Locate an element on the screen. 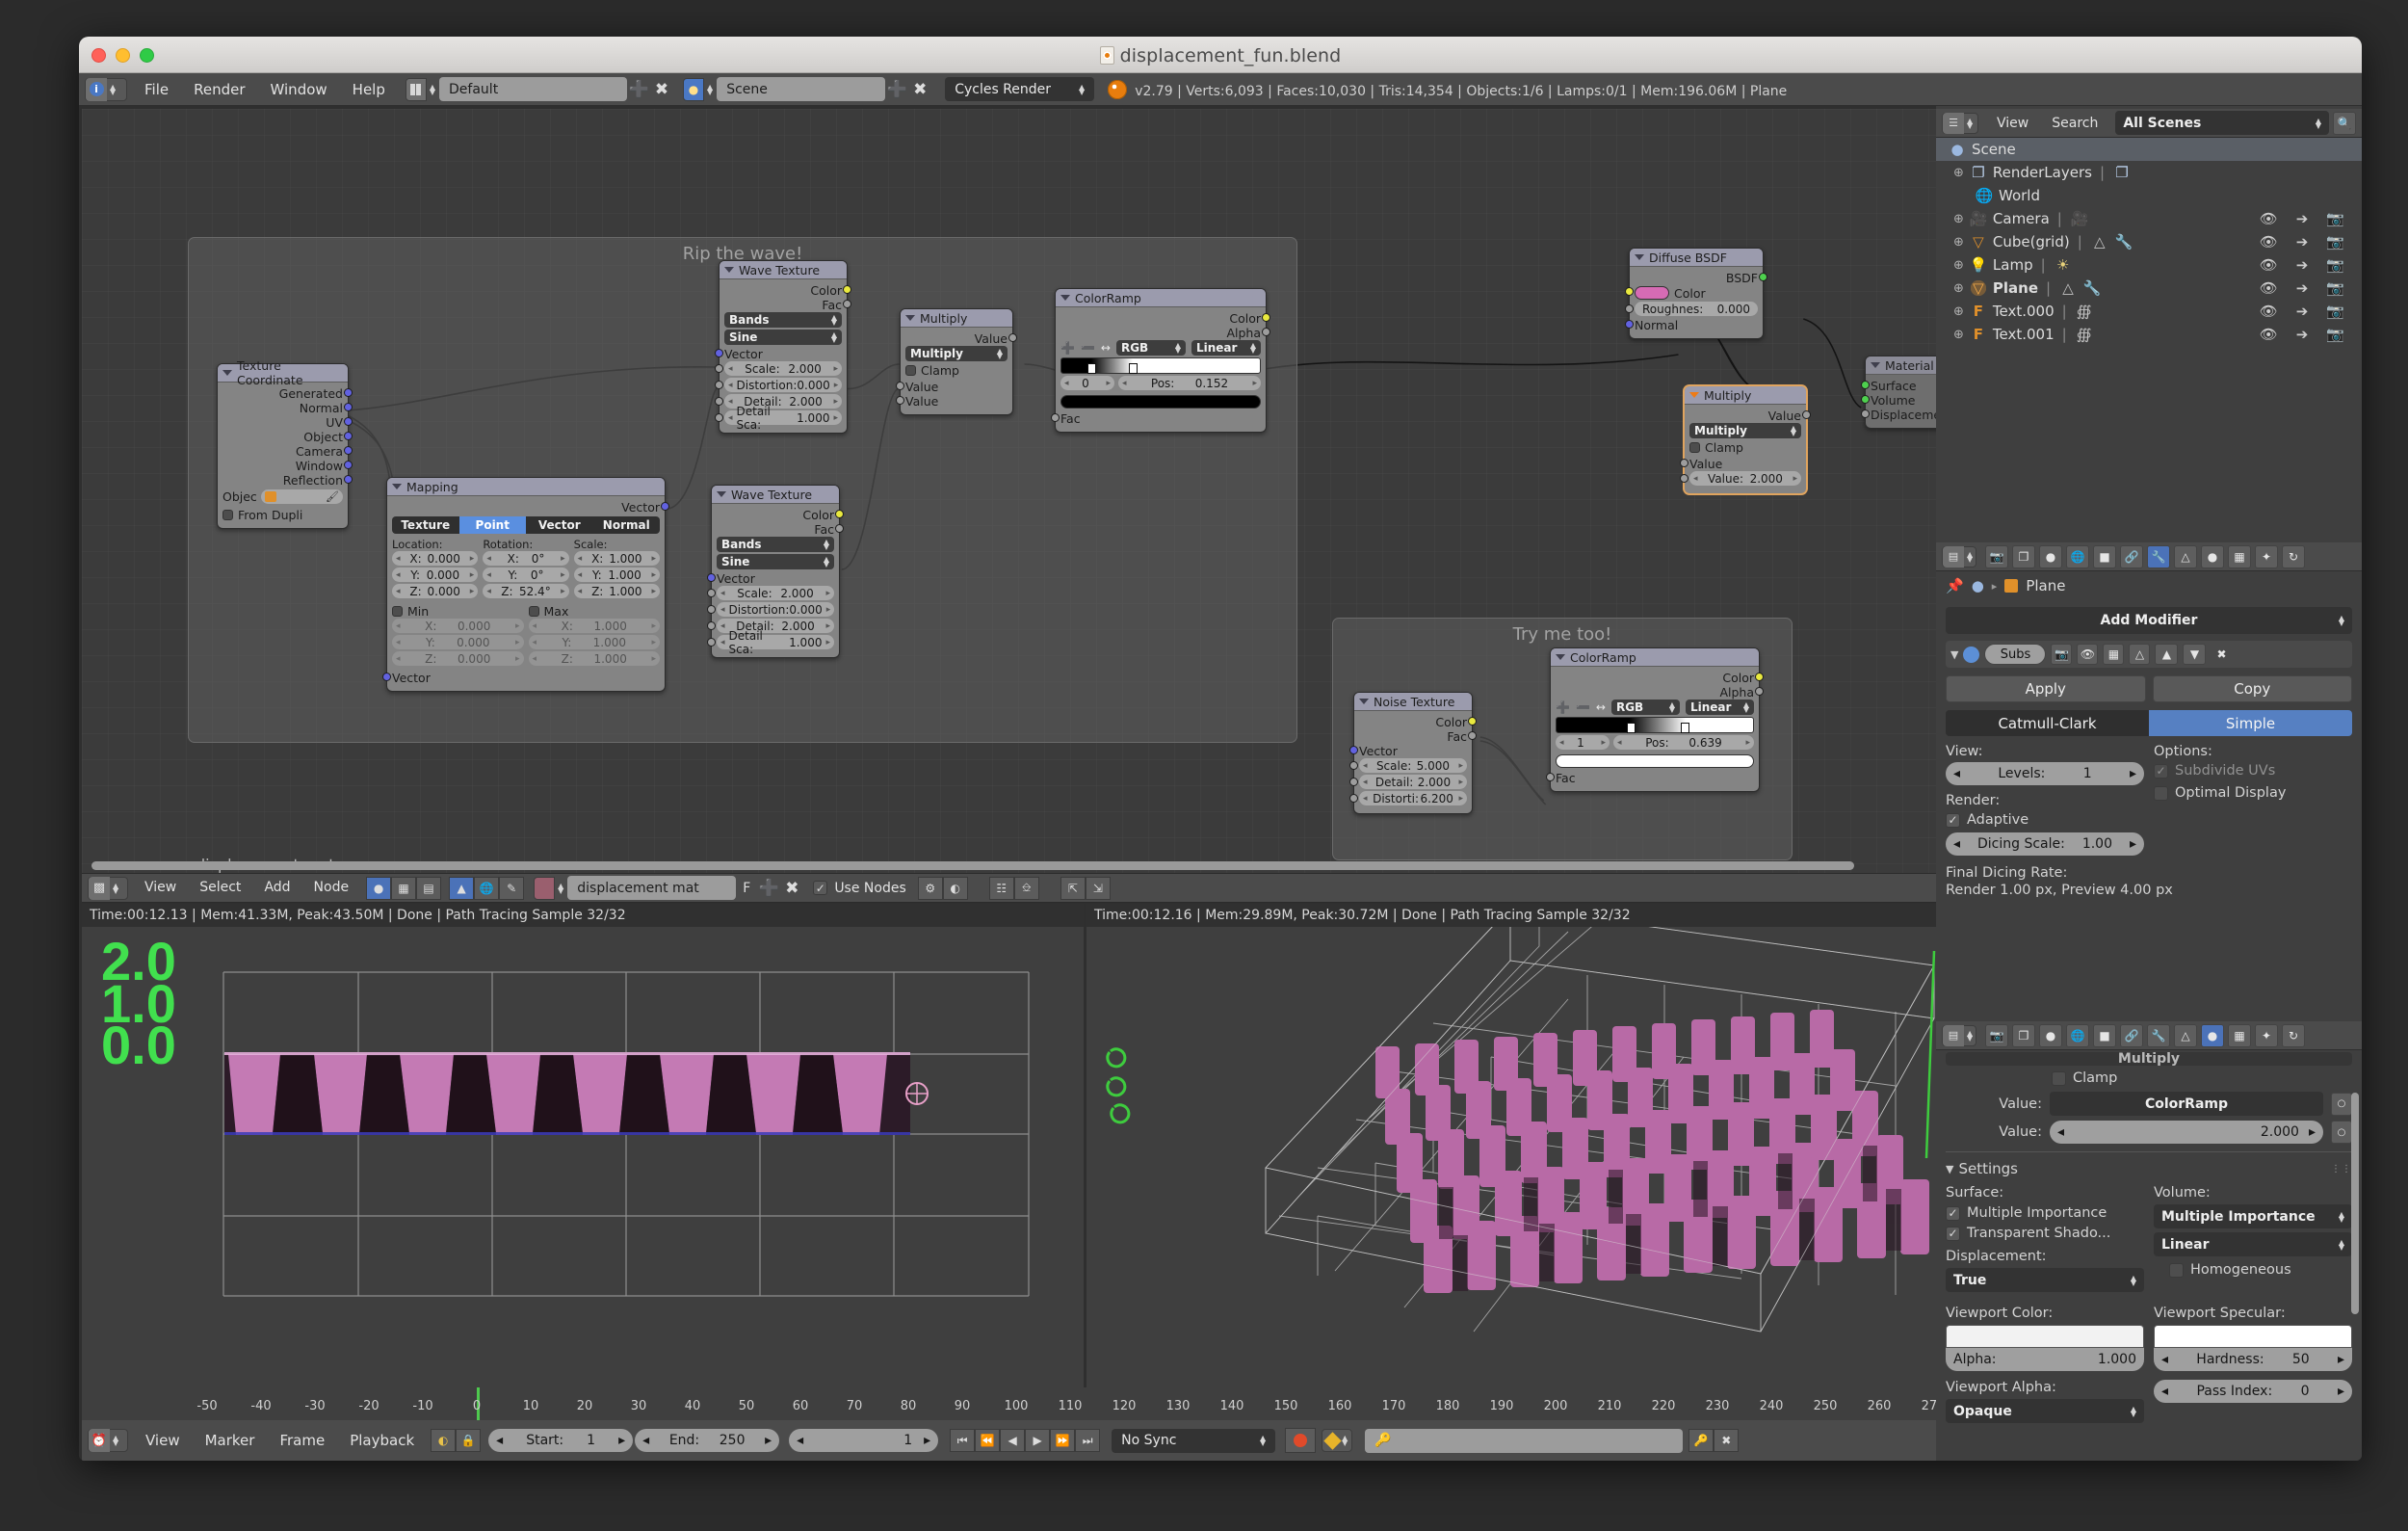 The width and height of the screenshot is (2408, 1531). socket-row-mapping-vector-out: Vector is located at coordinates (530, 507).